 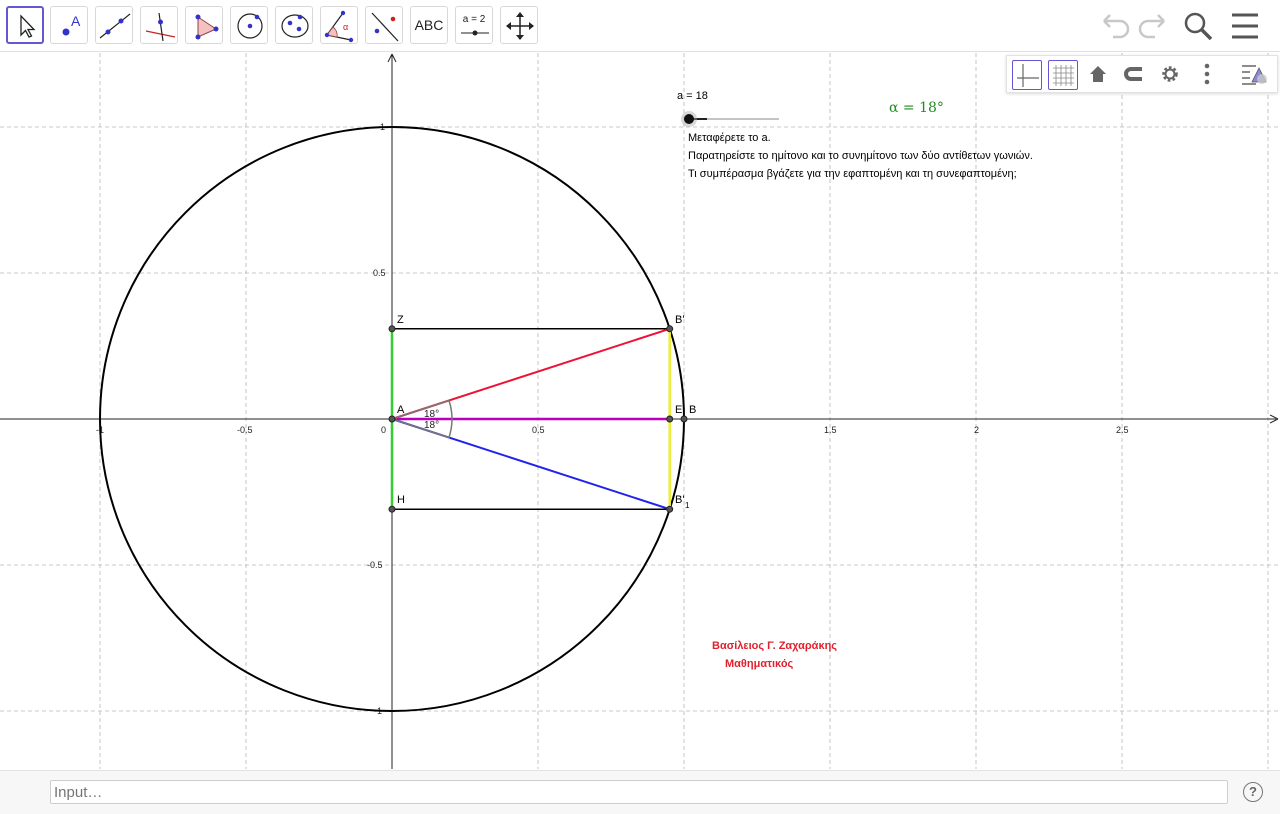 What do you see at coordinates (245, 430) in the screenshot?
I see `x-tick-label: -0.5` at bounding box center [245, 430].